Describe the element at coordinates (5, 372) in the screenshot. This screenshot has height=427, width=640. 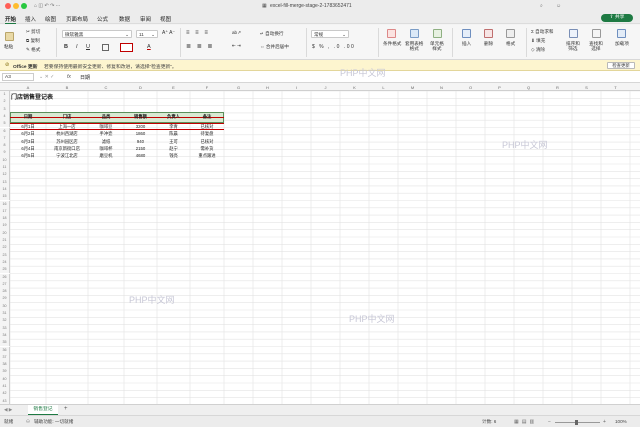
I see `row-header: 39` at that location.